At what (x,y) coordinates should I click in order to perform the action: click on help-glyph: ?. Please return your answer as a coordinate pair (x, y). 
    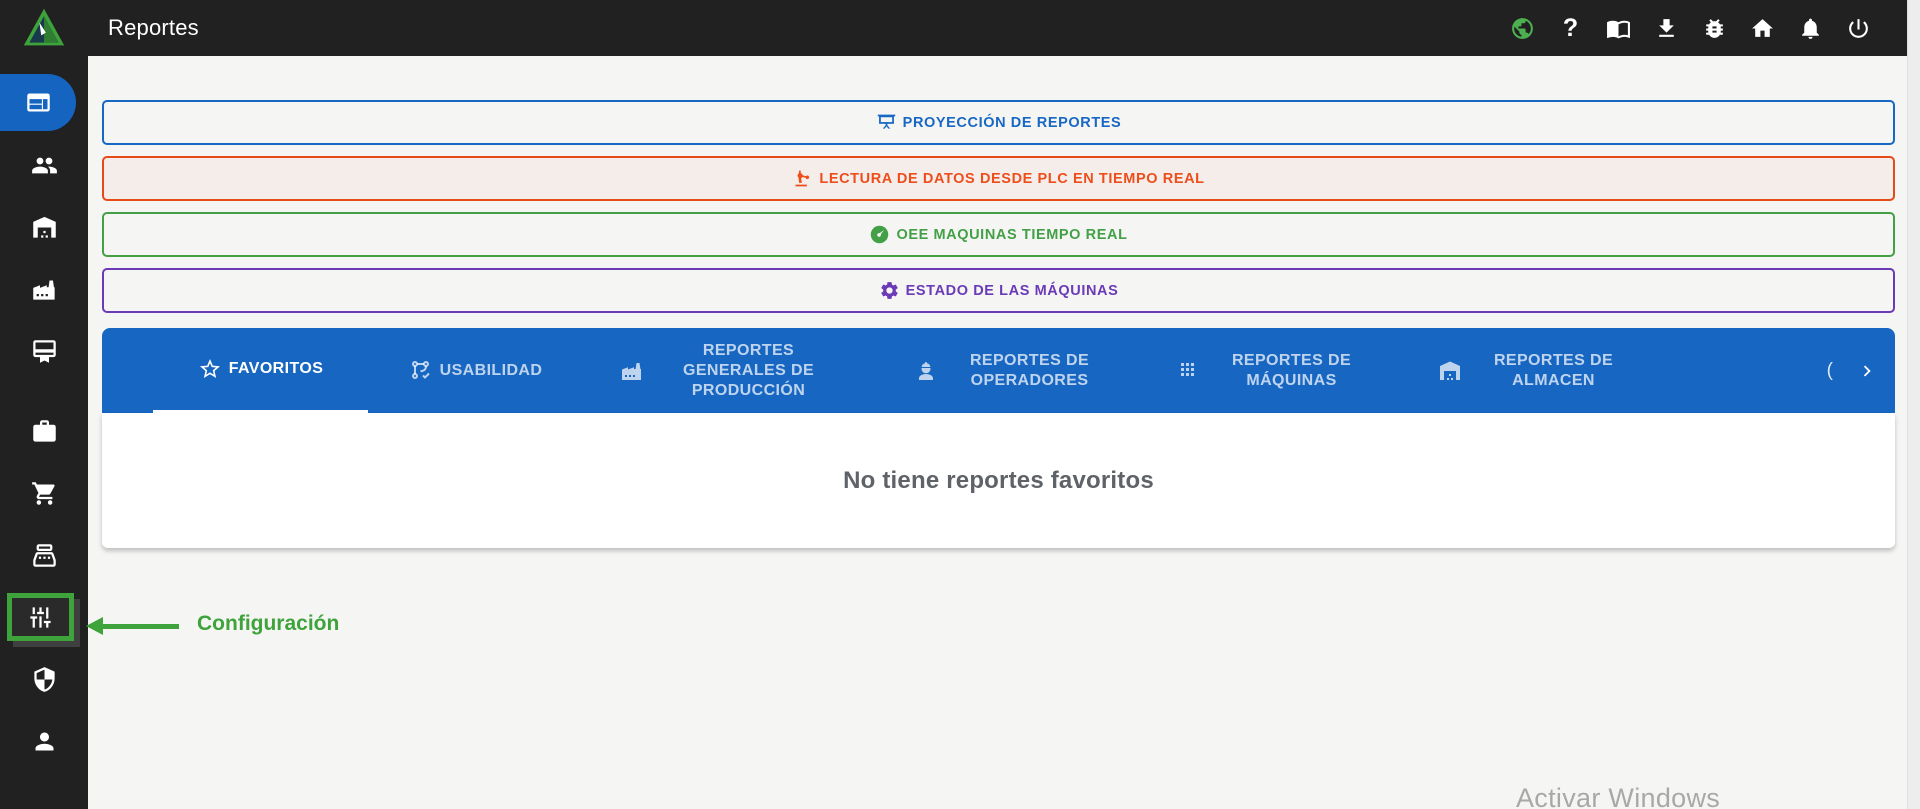
    Looking at the image, I should click on (1570, 27).